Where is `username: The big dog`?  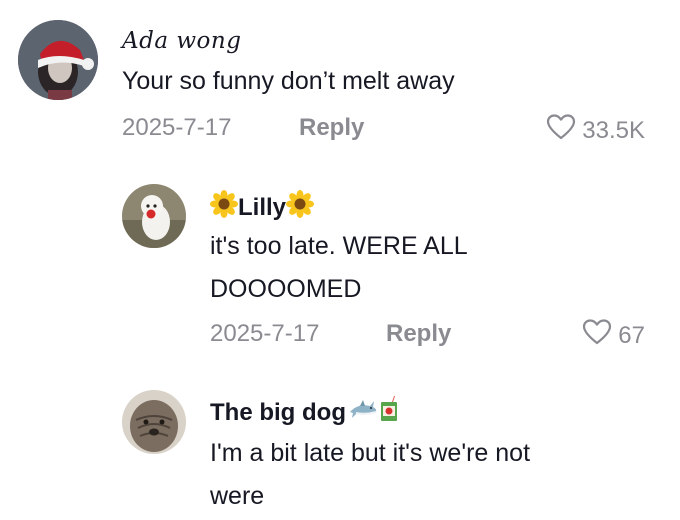
username: The big dog is located at coordinates (305, 412).